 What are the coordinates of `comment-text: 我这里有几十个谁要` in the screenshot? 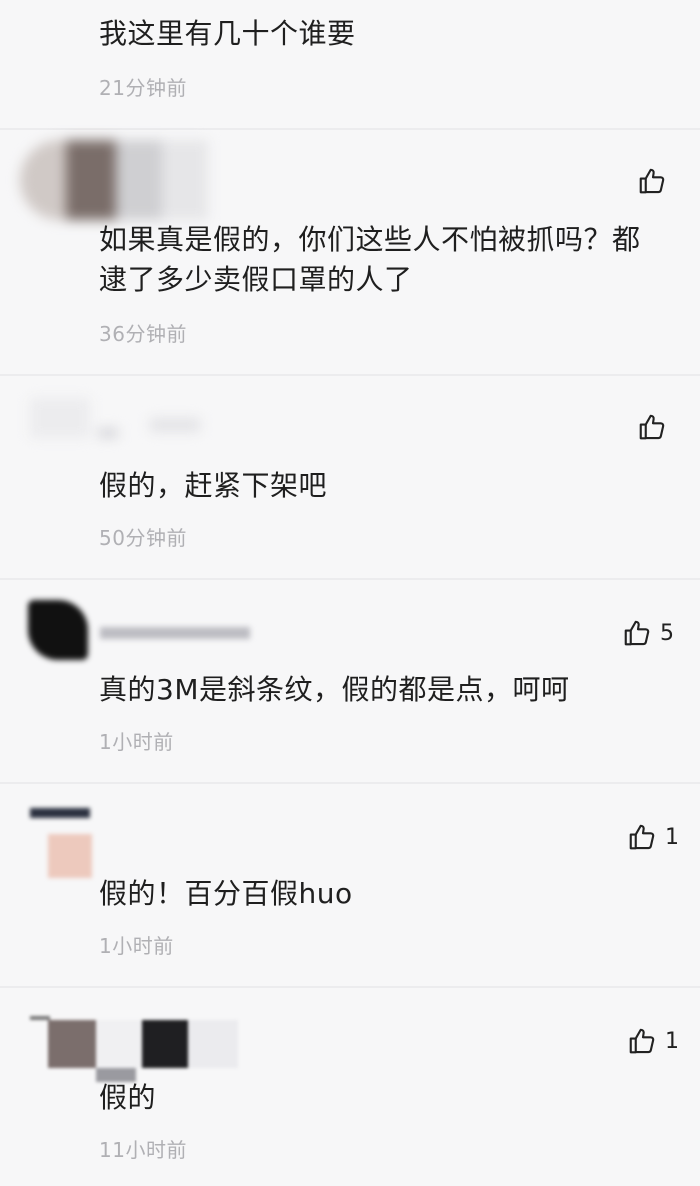 It's located at (227, 33).